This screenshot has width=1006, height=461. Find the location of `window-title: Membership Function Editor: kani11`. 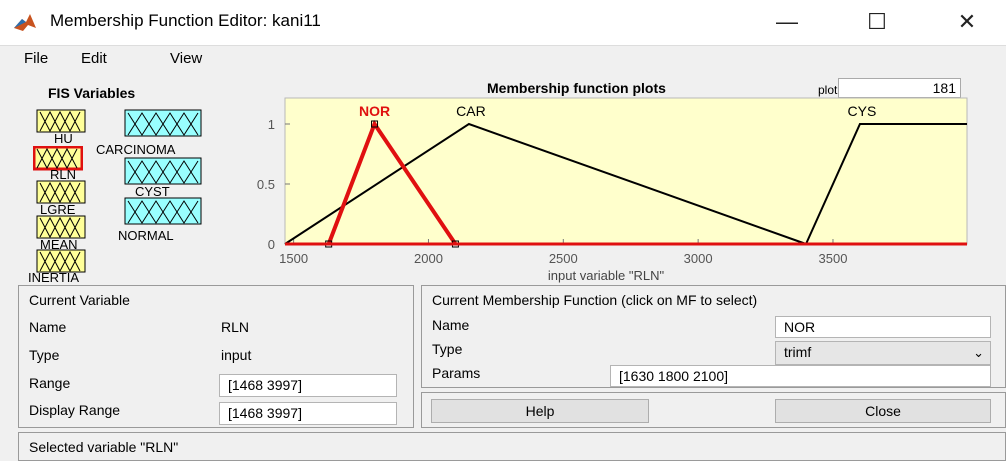

window-title: Membership Function Editor: kani11 is located at coordinates (185, 20).